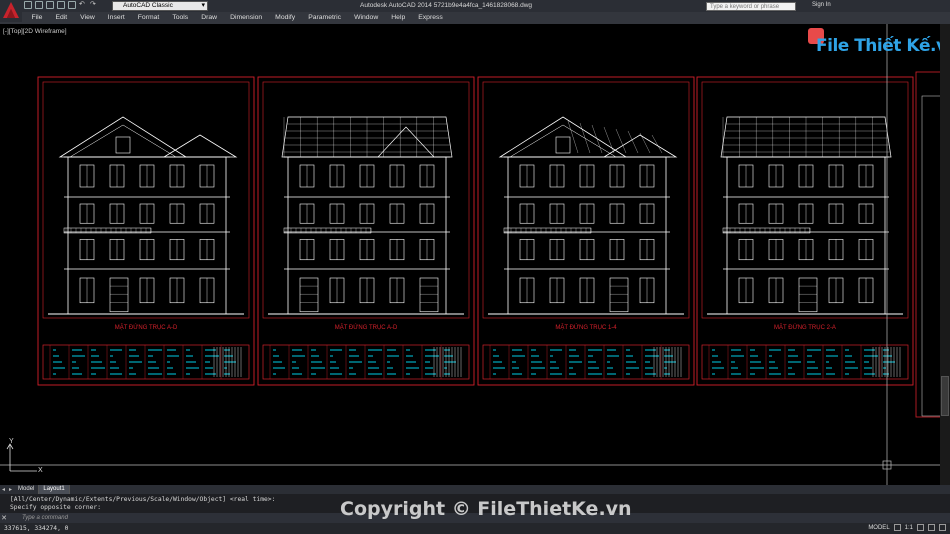 Image resolution: width=950 pixels, height=534 pixels. I want to click on menu-express: Express, so click(431, 18).